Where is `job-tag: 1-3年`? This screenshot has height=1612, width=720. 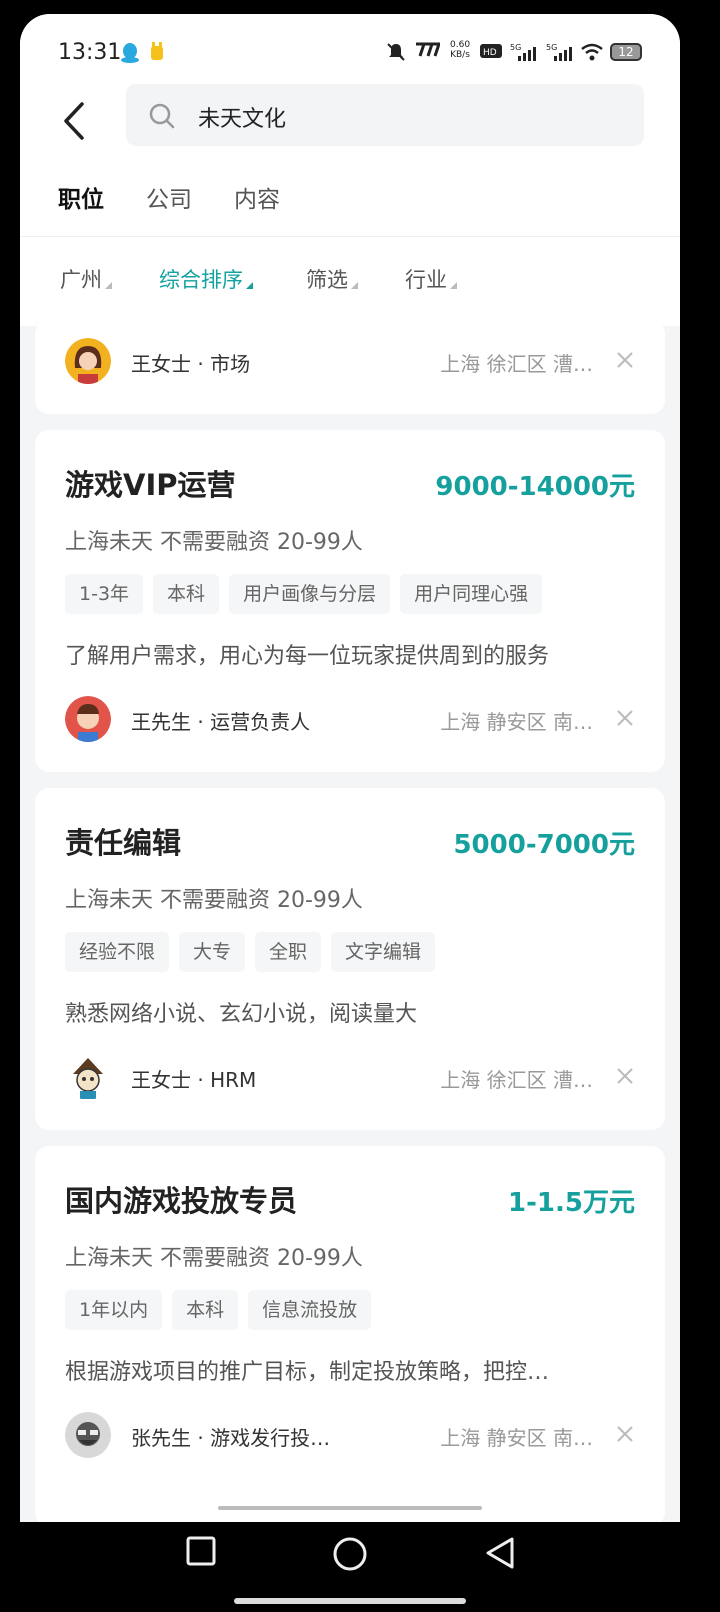
job-tag: 1-3年 is located at coordinates (104, 594).